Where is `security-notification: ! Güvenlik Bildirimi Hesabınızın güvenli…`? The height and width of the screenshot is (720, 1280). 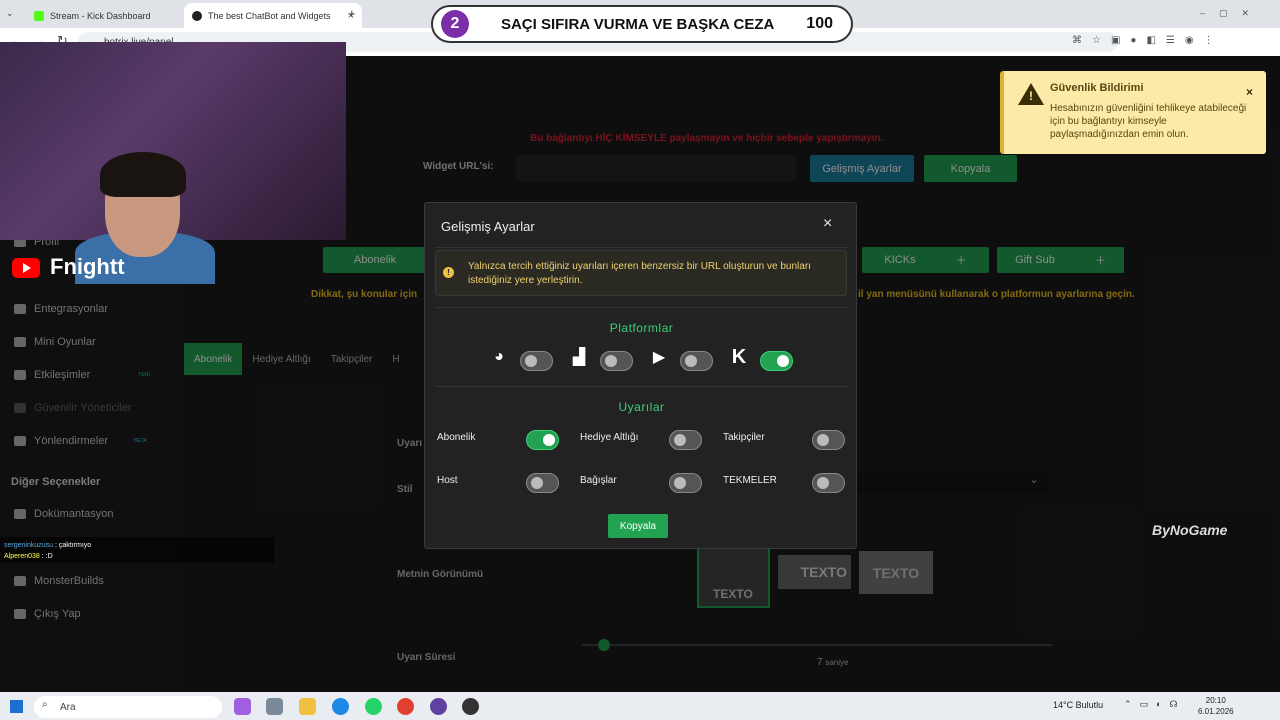
security-notification: ! Güvenlik Bildirimi Hesabınızın güvenli… is located at coordinates (1133, 112).